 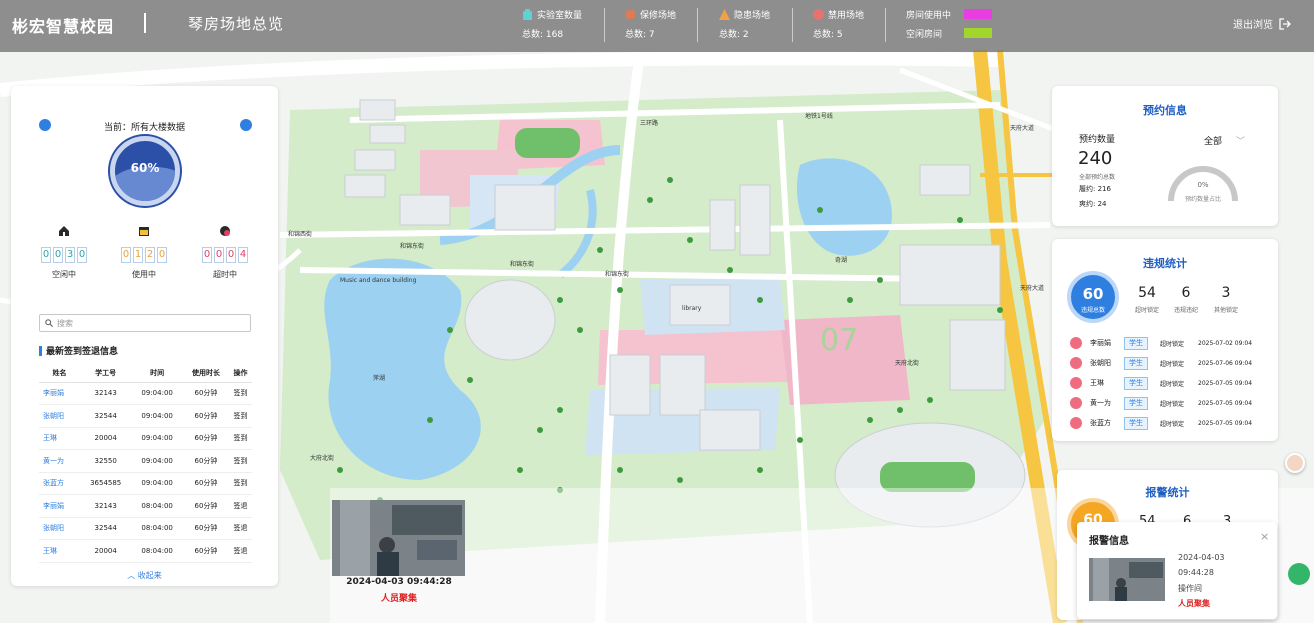 What do you see at coordinates (157, 551) in the screenshot?
I see `table-cell: 08:04:00` at bounding box center [157, 551].